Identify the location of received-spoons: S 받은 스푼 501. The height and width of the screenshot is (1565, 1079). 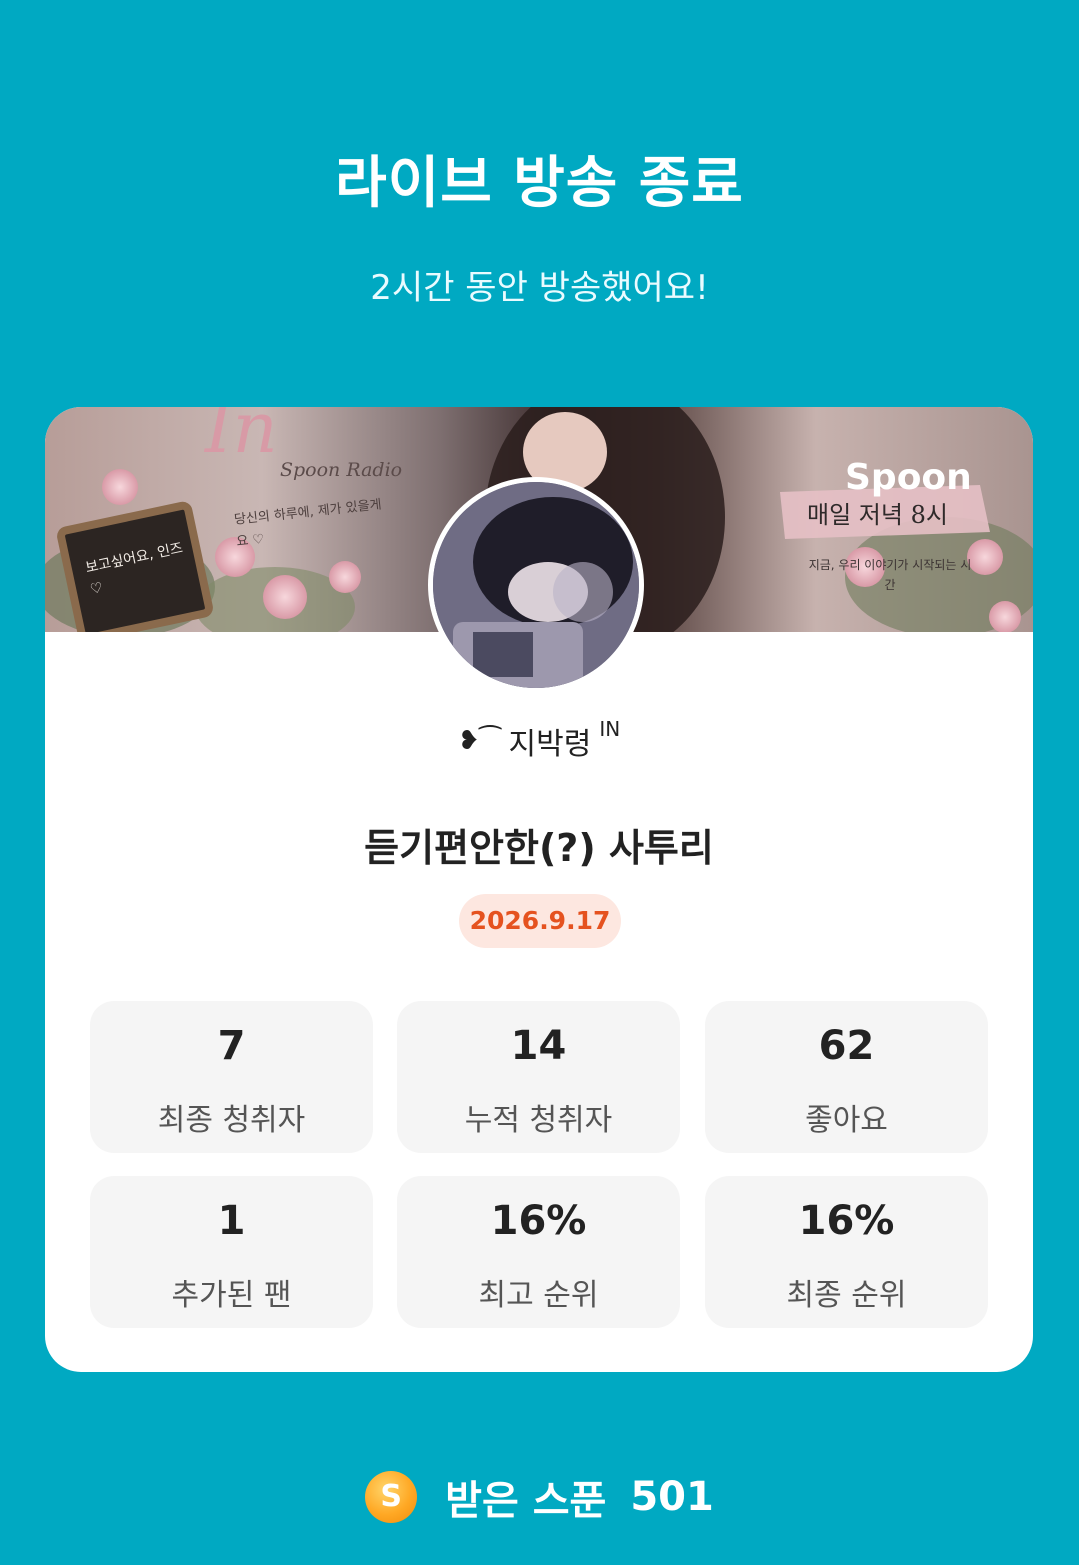
(539, 1497).